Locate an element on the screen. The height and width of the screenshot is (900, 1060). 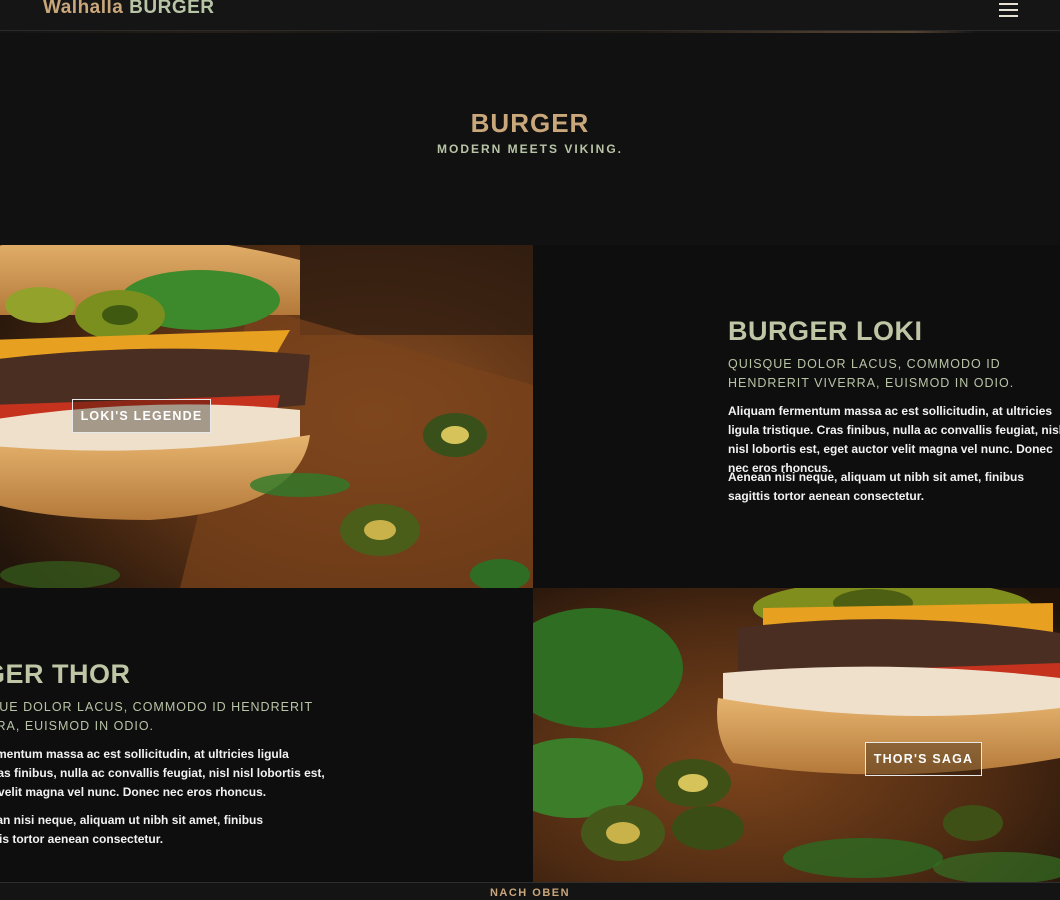
loki-legend-button: LOKI'S LEGENDE is located at coordinates (141, 416).